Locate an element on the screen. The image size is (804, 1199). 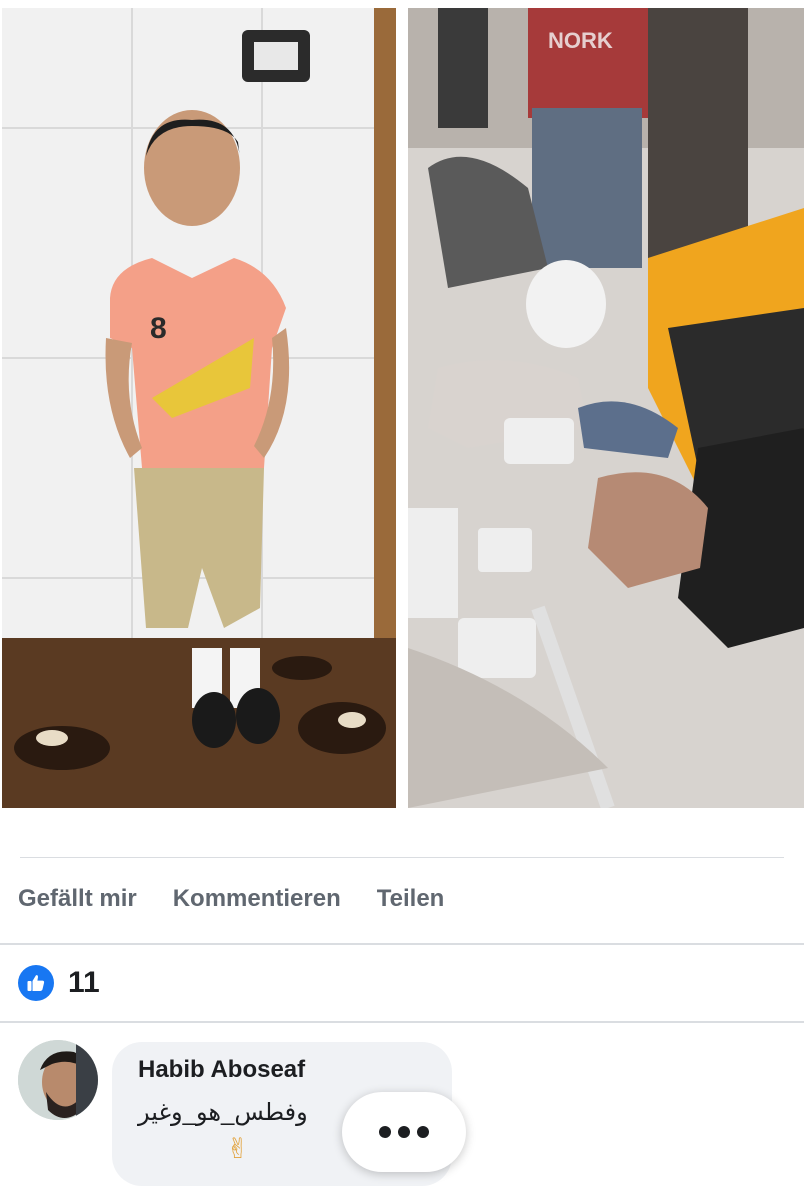
svg-text: NORK is located at coordinates (580, 40).